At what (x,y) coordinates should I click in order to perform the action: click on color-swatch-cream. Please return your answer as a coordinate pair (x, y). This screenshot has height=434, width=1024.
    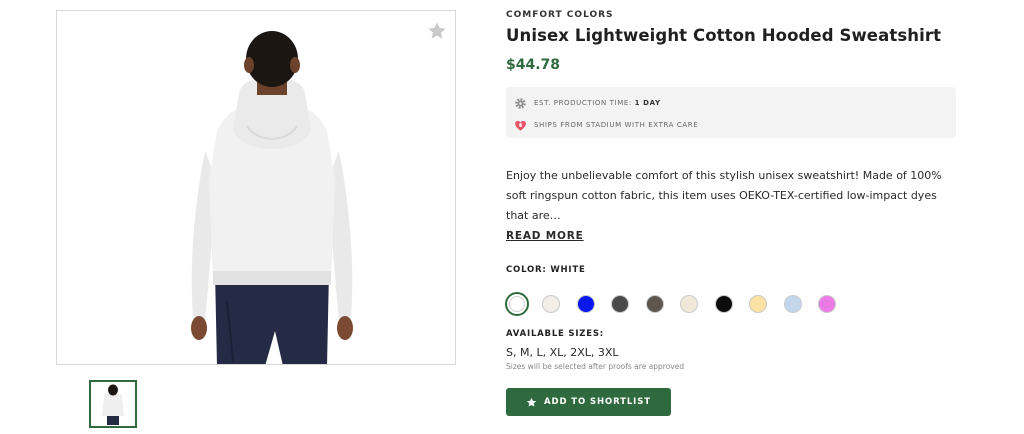
    Looking at the image, I should click on (689, 304).